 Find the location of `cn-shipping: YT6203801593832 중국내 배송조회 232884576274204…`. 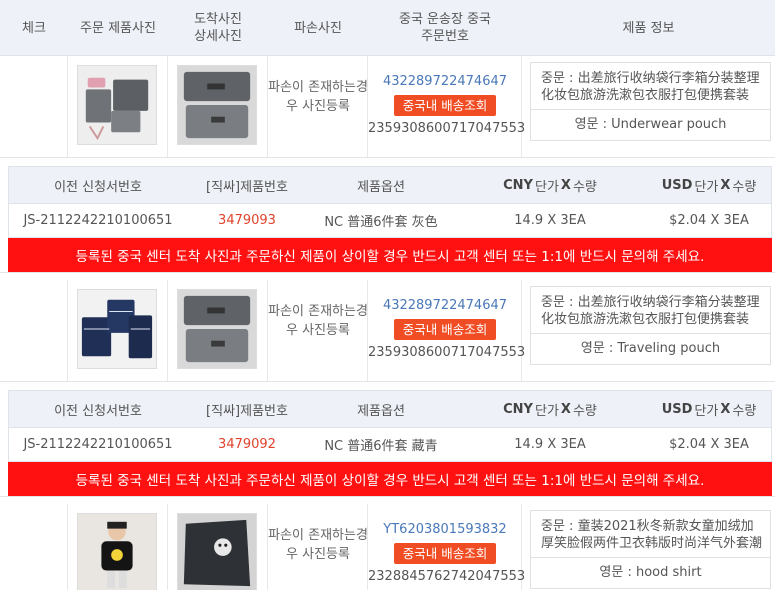

cn-shipping: YT6203801593832 중국내 배송조회 232884576274204… is located at coordinates (447, 553).